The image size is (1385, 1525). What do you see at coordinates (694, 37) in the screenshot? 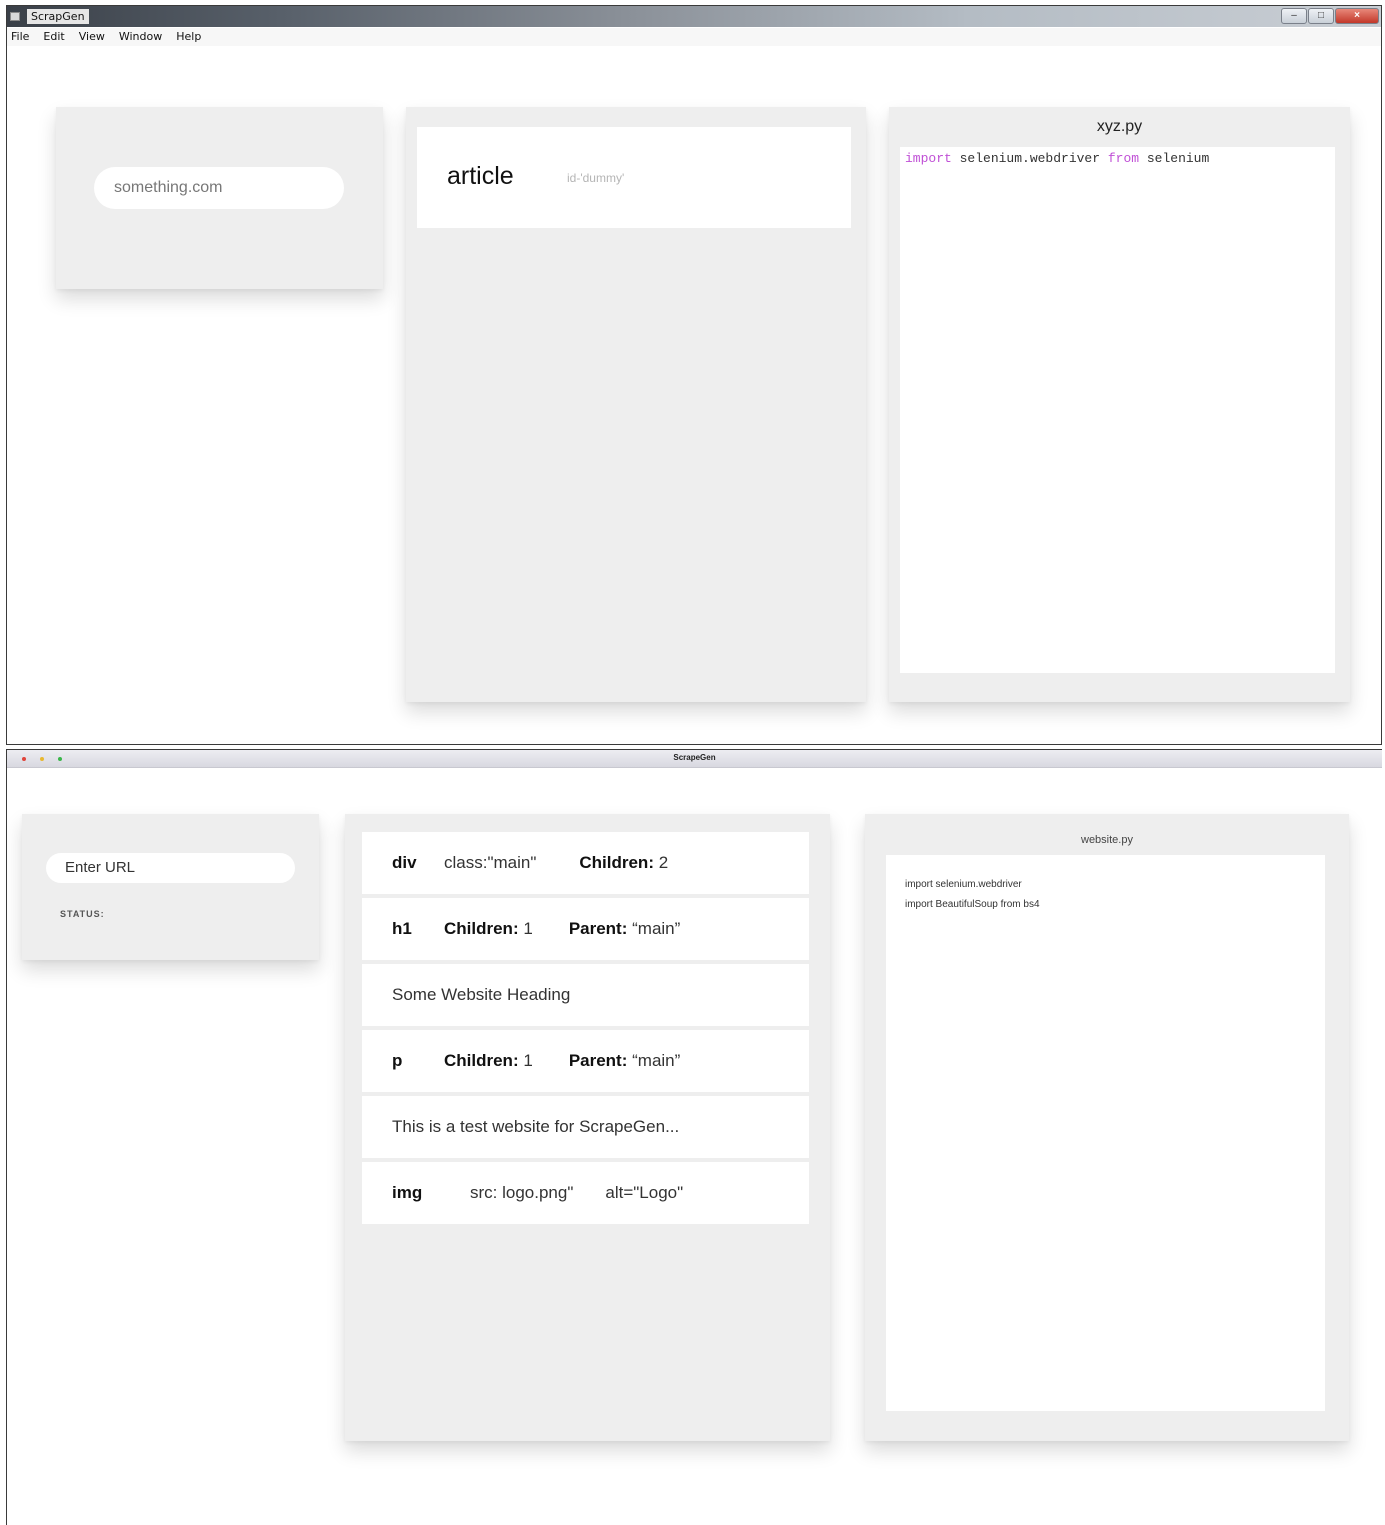
I see `menu-bar: File Edit View Window Help` at bounding box center [694, 37].